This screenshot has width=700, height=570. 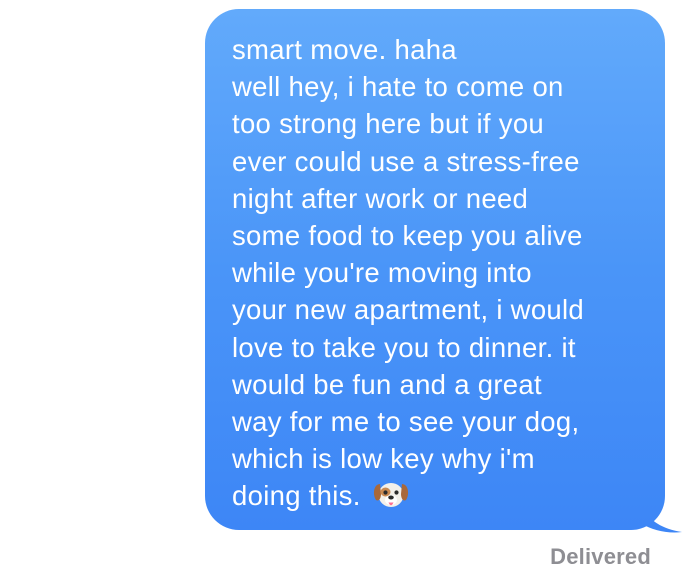 What do you see at coordinates (380, 198) in the screenshot?
I see `message-line: night after work or need` at bounding box center [380, 198].